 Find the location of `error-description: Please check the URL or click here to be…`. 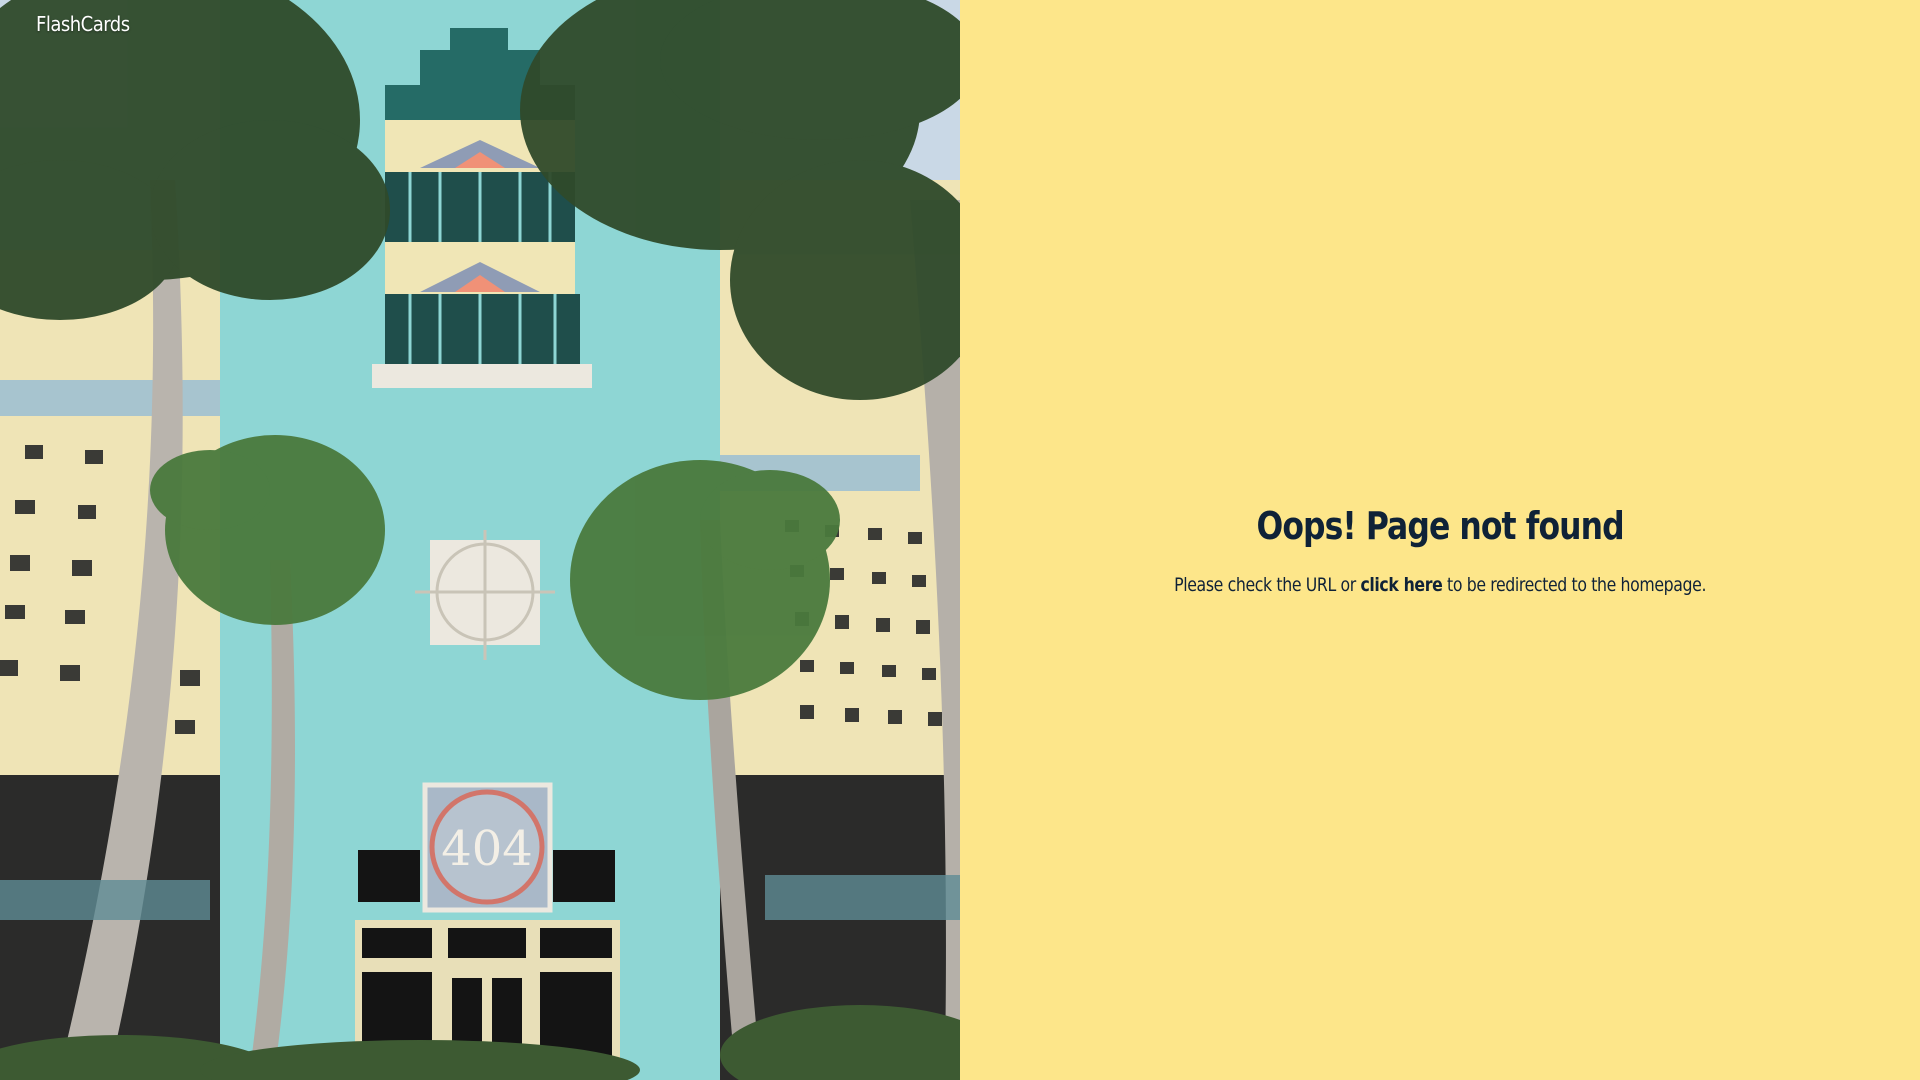

error-description: Please check the URL or click here to be… is located at coordinates (1440, 585).